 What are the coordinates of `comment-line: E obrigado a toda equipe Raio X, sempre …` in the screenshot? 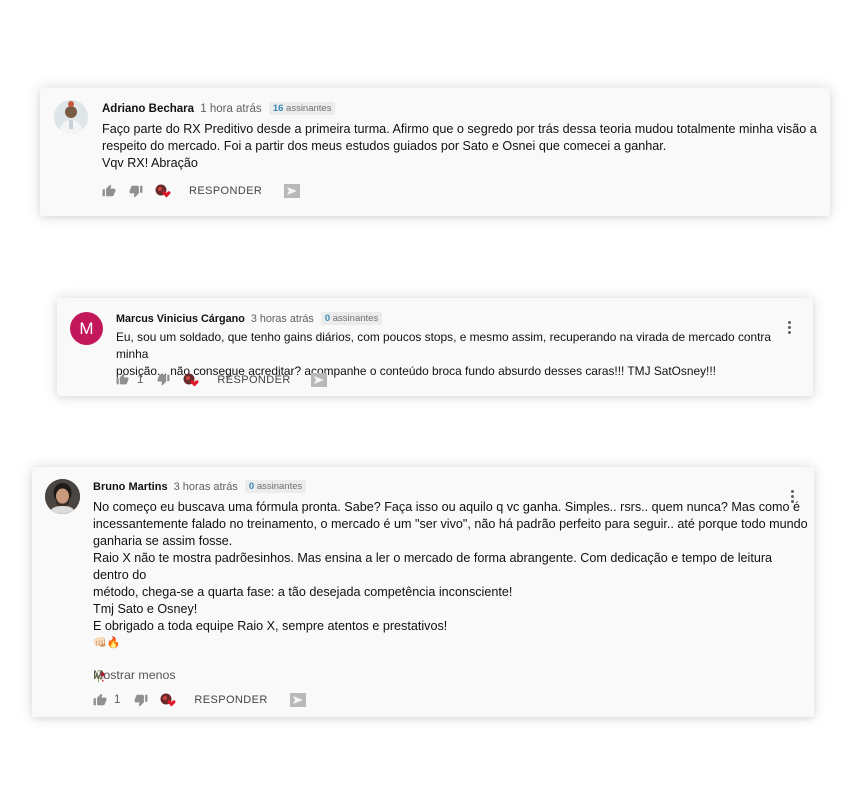 It's located at (270, 626).